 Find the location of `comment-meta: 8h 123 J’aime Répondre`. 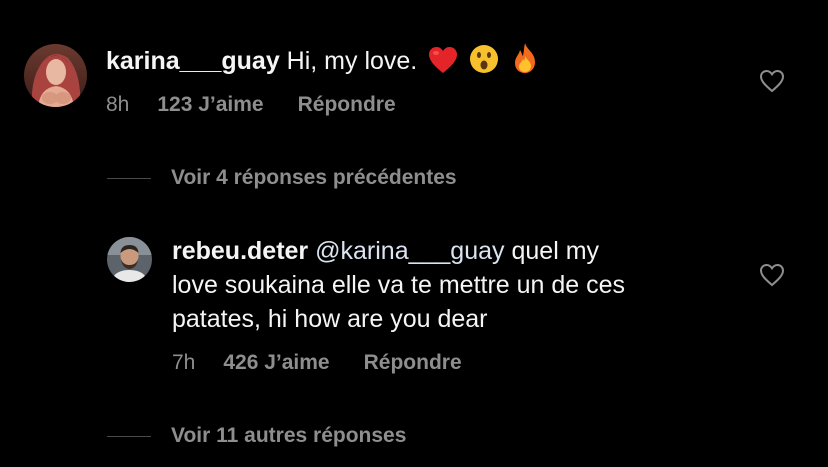

comment-meta: 8h 123 J’aime Répondre is located at coordinates (251, 105).